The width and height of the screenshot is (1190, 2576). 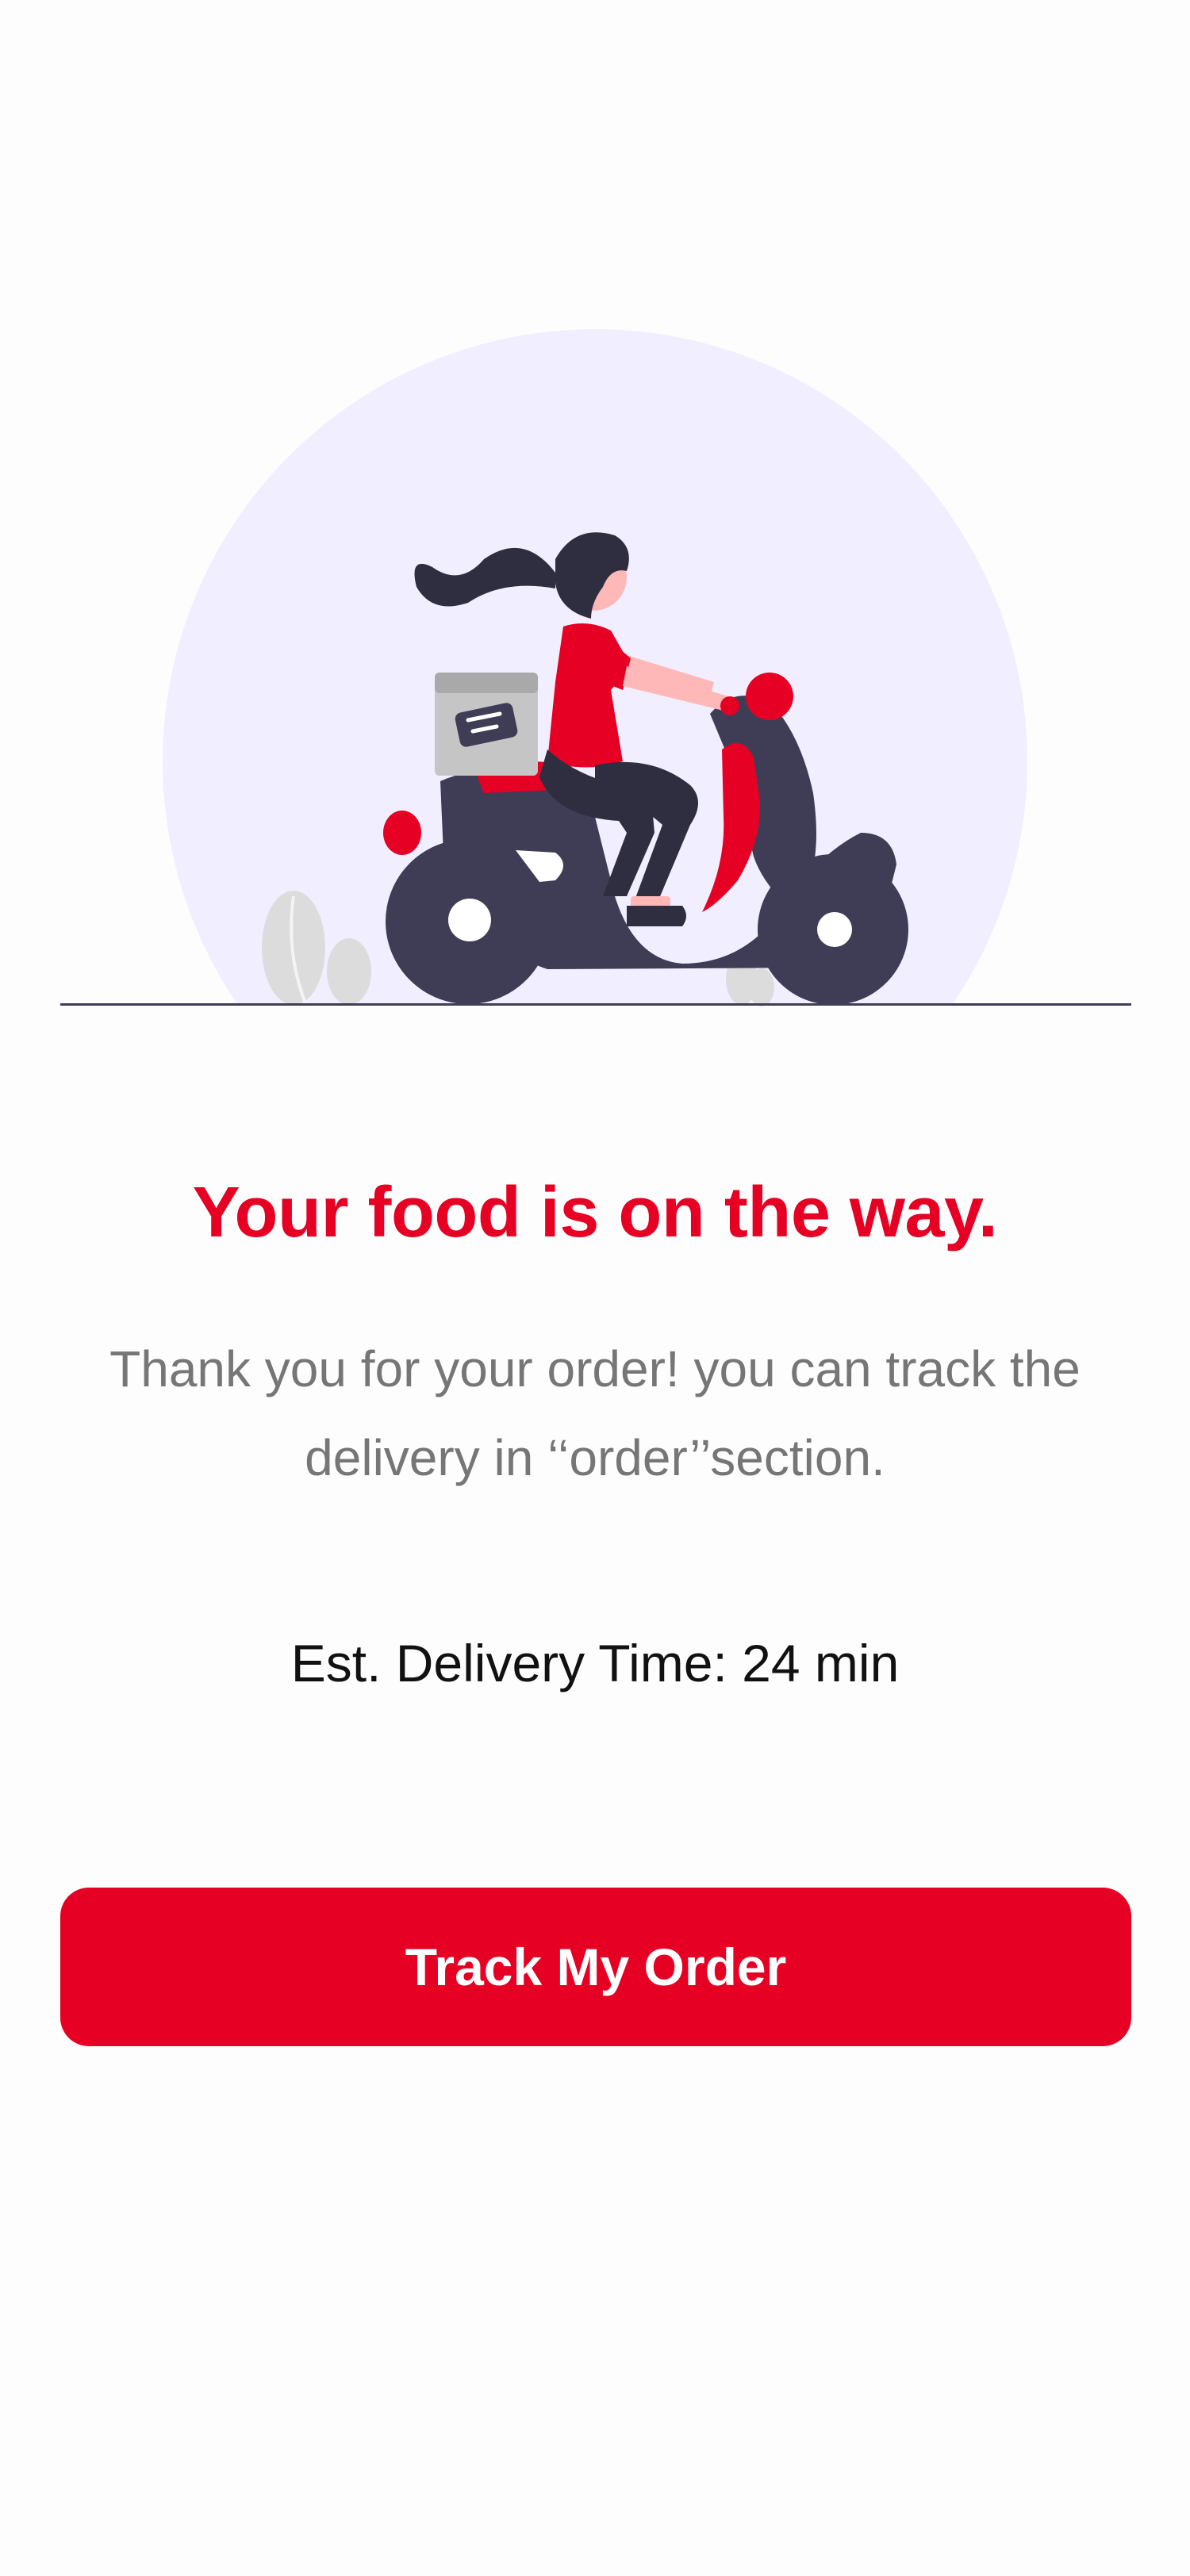 What do you see at coordinates (595, 1212) in the screenshot?
I see `page-title: Your food is on the way.` at bounding box center [595, 1212].